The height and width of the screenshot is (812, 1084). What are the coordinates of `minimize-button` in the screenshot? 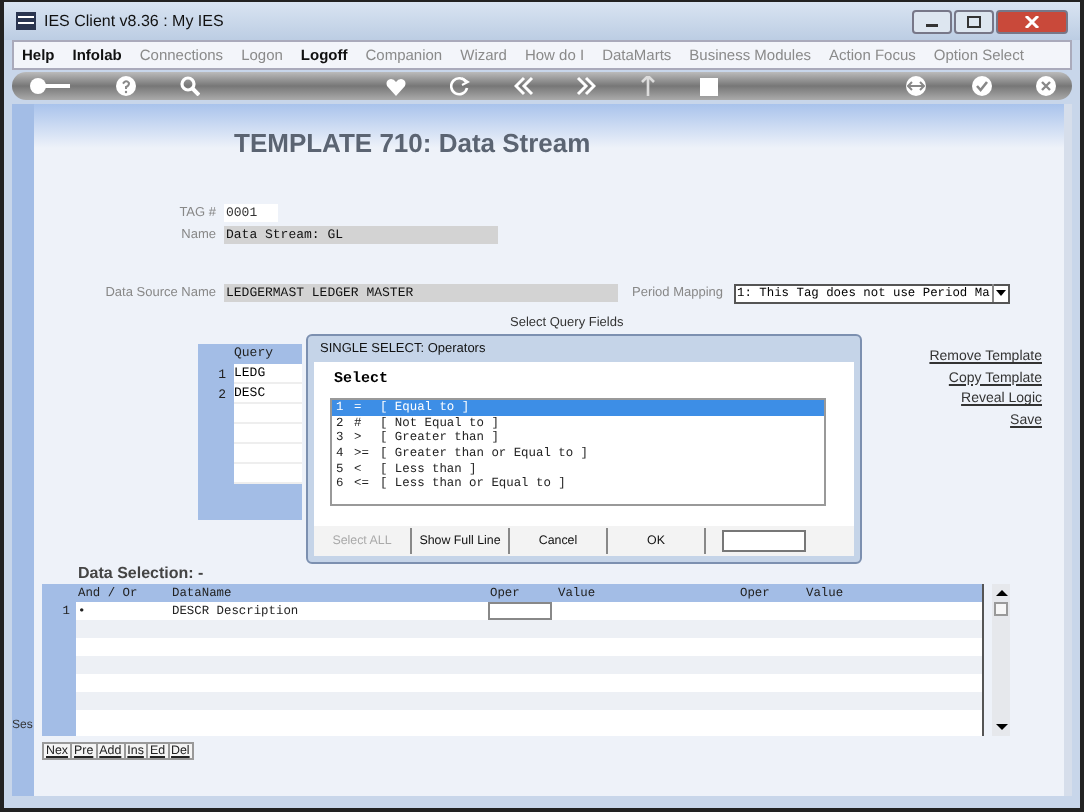 It's located at (932, 21).